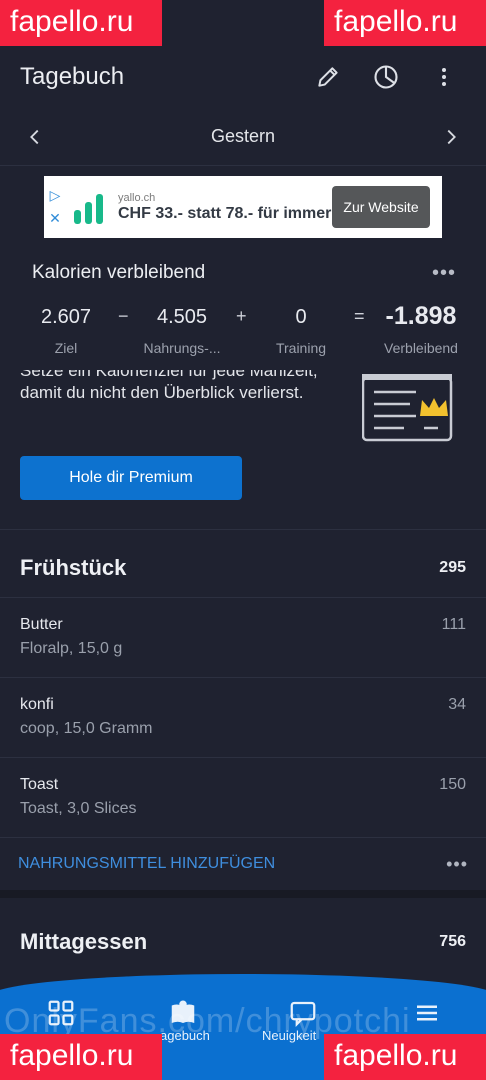 The height and width of the screenshot is (1080, 486). Describe the element at coordinates (78, 808) in the screenshot. I see `food-description: Toast, 3,0 Slices` at that location.